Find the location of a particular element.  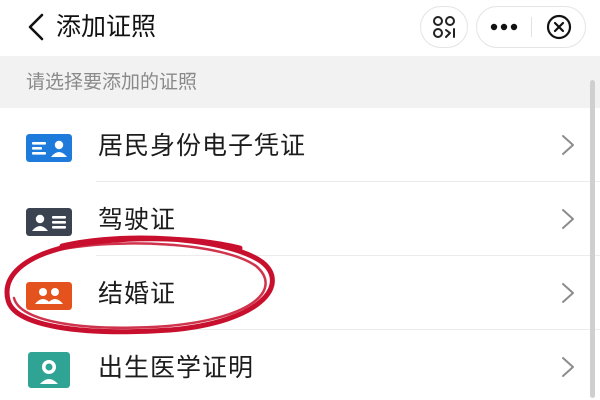

certificate-label: 驾驶证 is located at coordinates (137, 219).